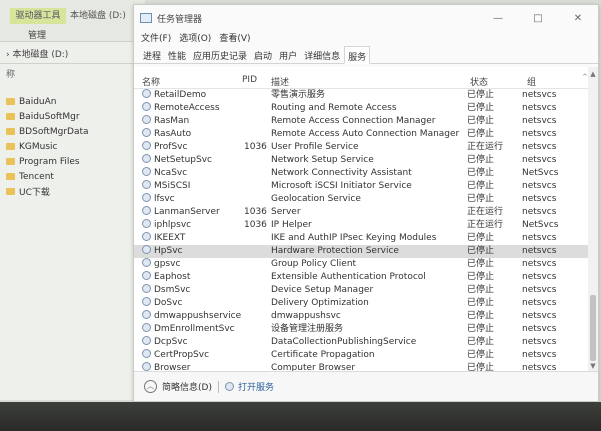 The height and width of the screenshot is (431, 601). What do you see at coordinates (366, 199) in the screenshot?
I see `table-row: lfsvc Geolocation Service 已停止 netsvcs` at bounding box center [366, 199].